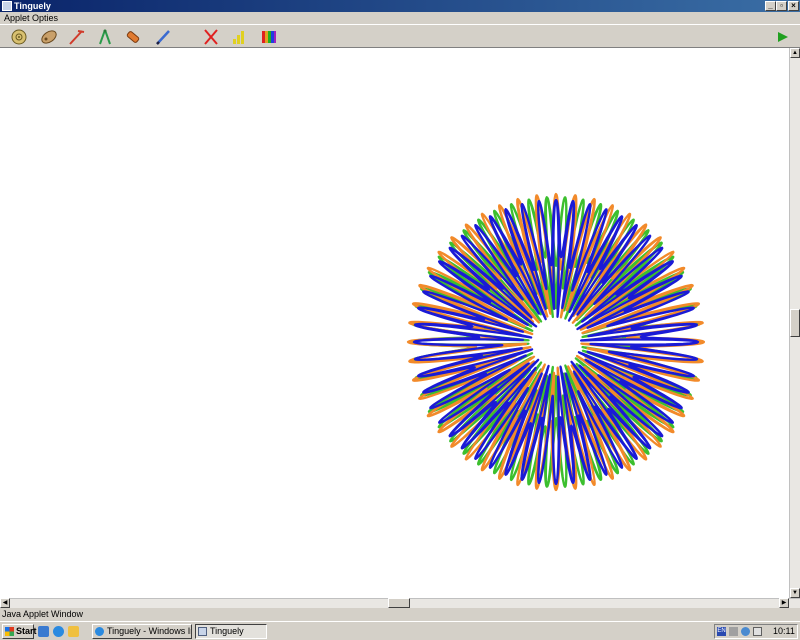 The width and height of the screenshot is (800, 640). I want to click on compass-icon, so click(105, 37).